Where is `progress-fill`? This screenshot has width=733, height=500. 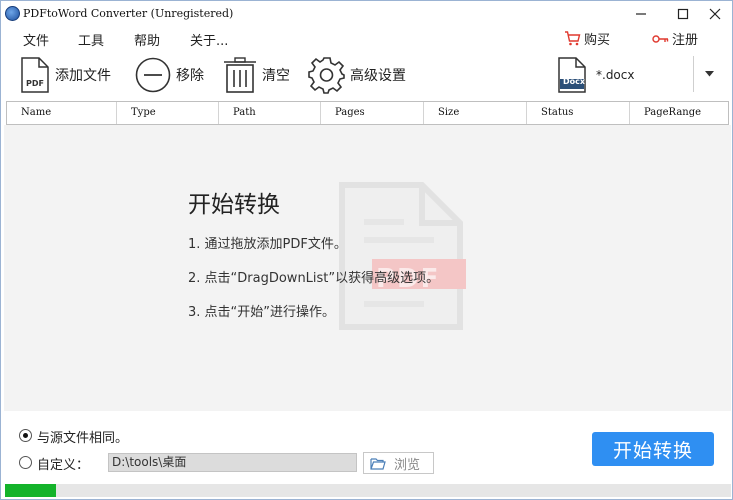 progress-fill is located at coordinates (30, 490).